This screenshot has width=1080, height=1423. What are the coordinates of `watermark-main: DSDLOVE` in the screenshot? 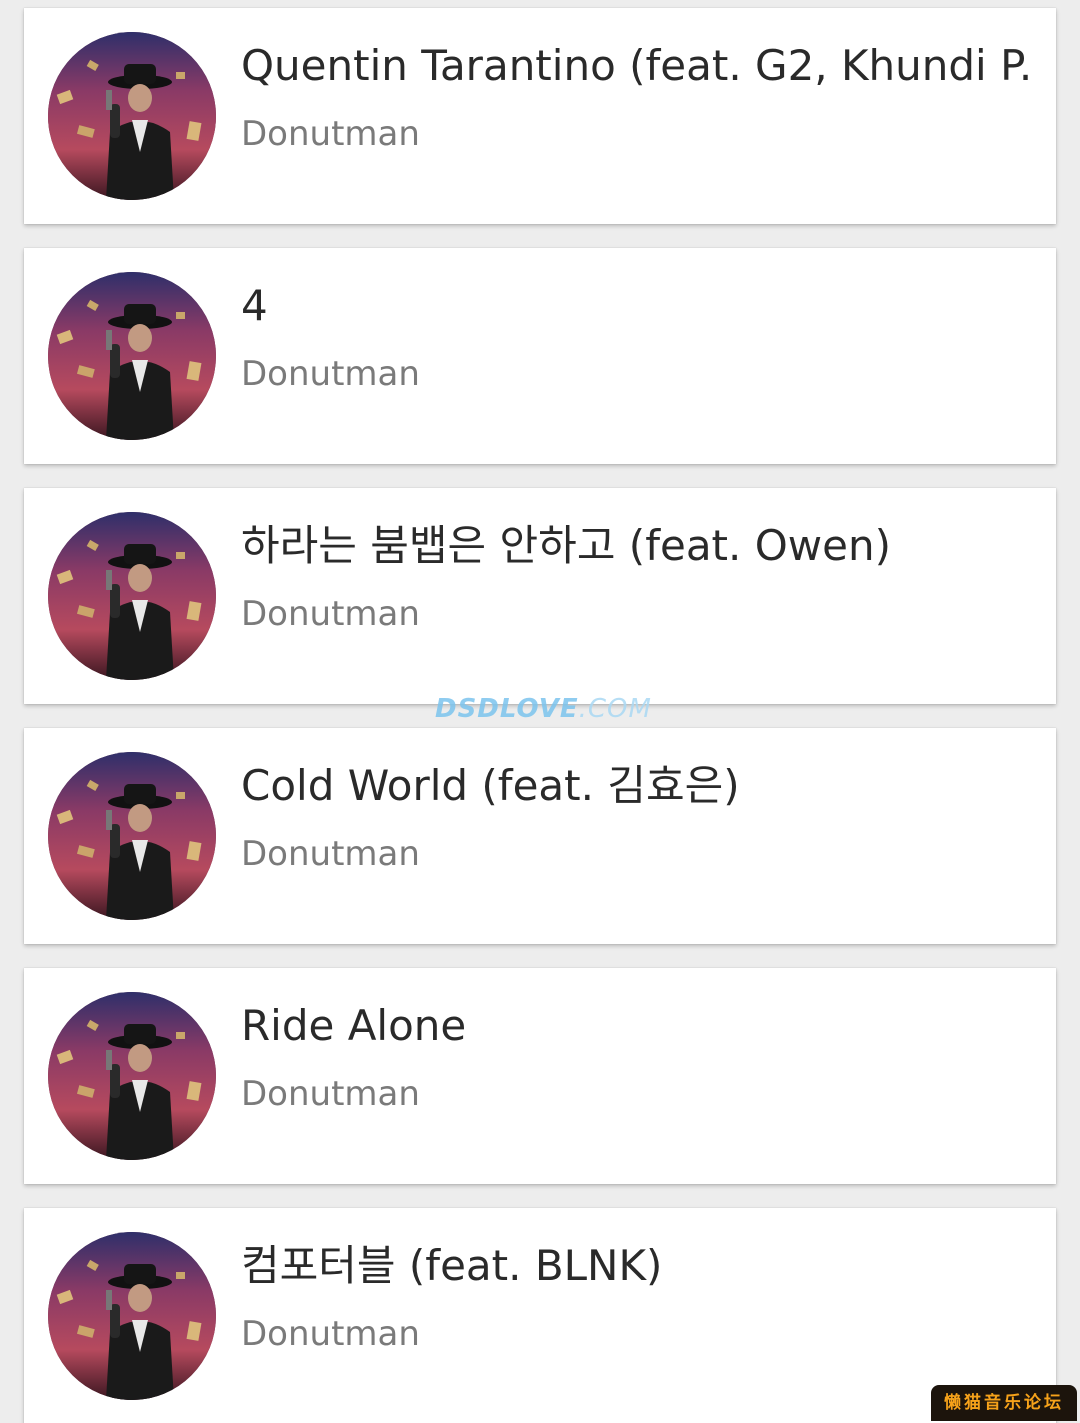 It's located at (507, 709).